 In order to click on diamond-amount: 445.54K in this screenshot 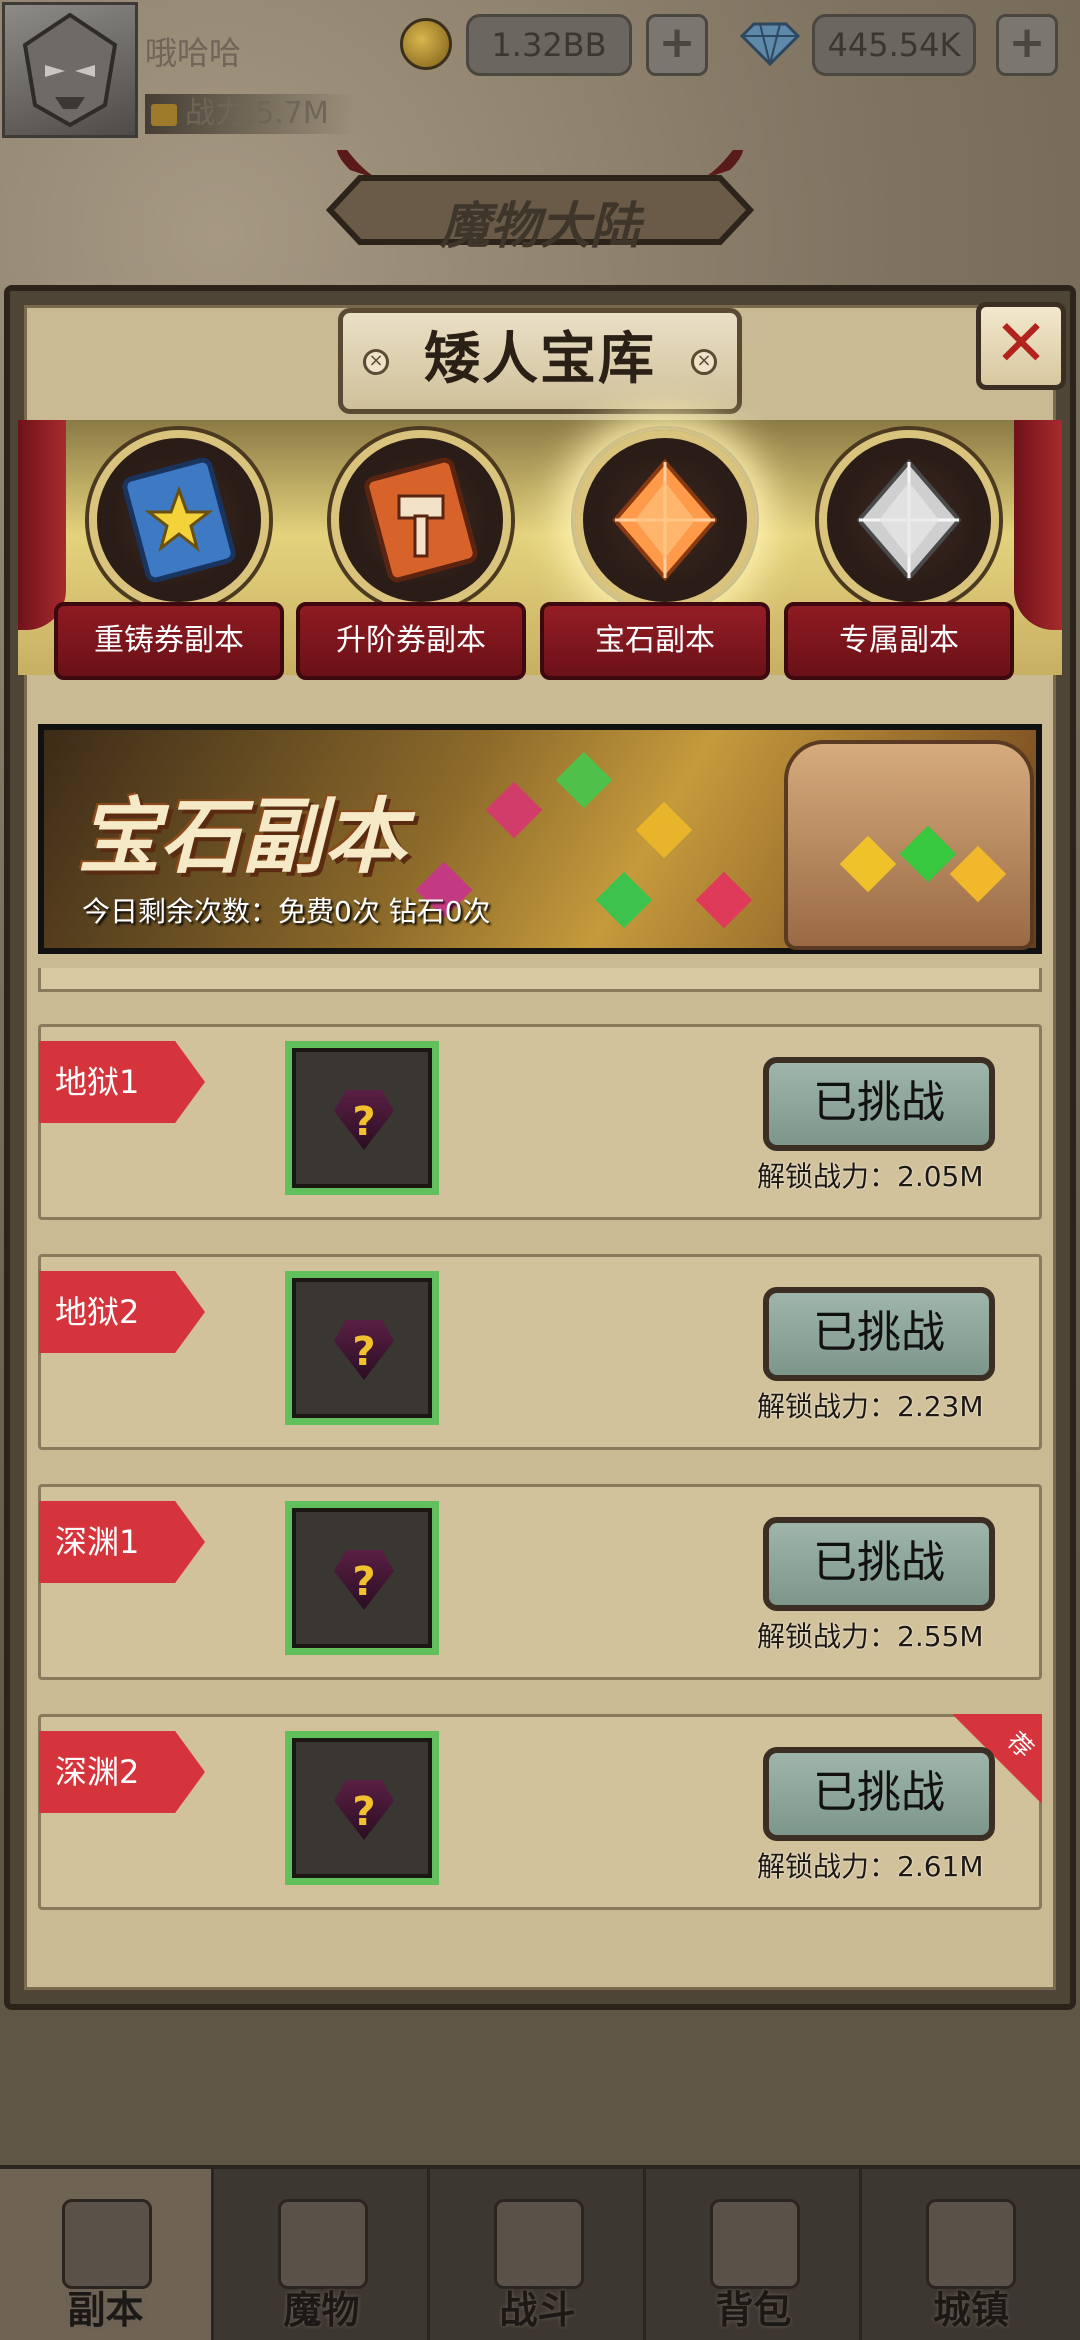, I will do `click(894, 45)`.